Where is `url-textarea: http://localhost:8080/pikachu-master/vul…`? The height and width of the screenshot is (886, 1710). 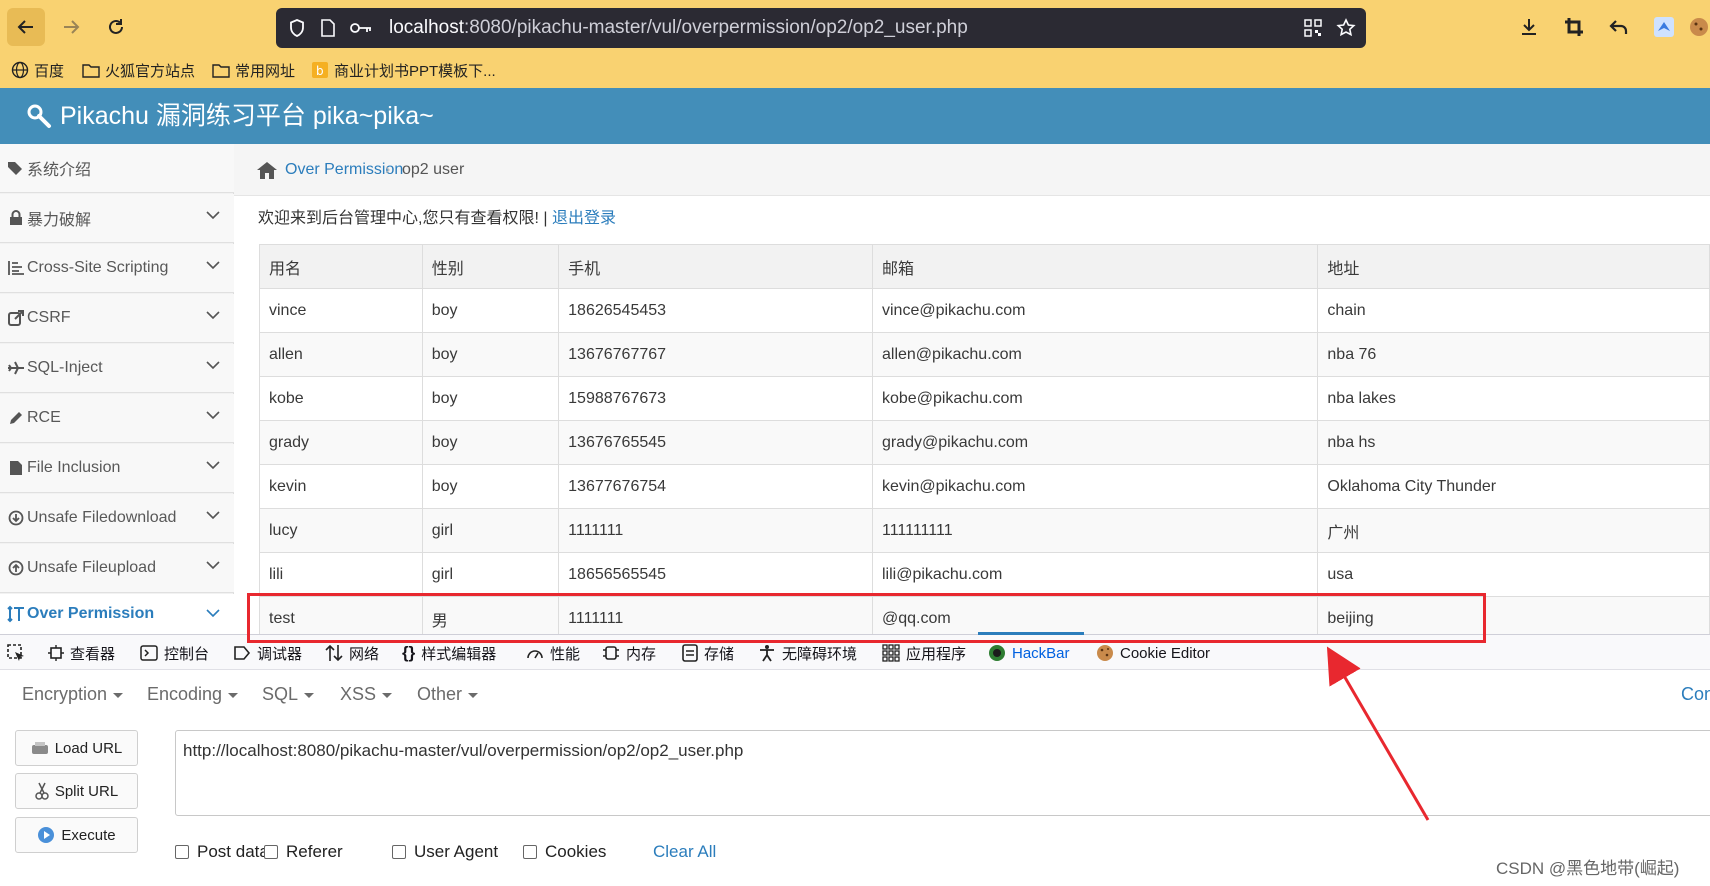 url-textarea: http://localhost:8080/pikachu-master/vul… is located at coordinates (942, 773).